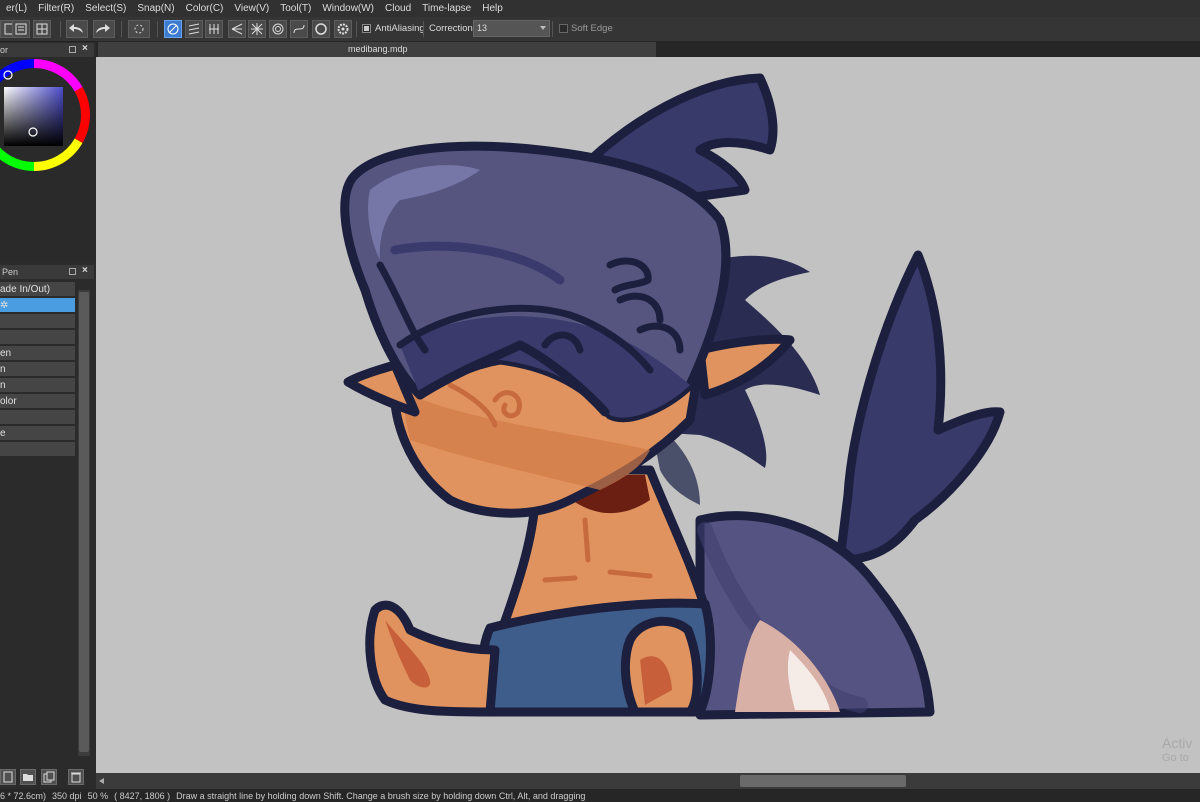 This screenshot has width=1200, height=802. I want to click on duplicate-brush-button, so click(49, 777).